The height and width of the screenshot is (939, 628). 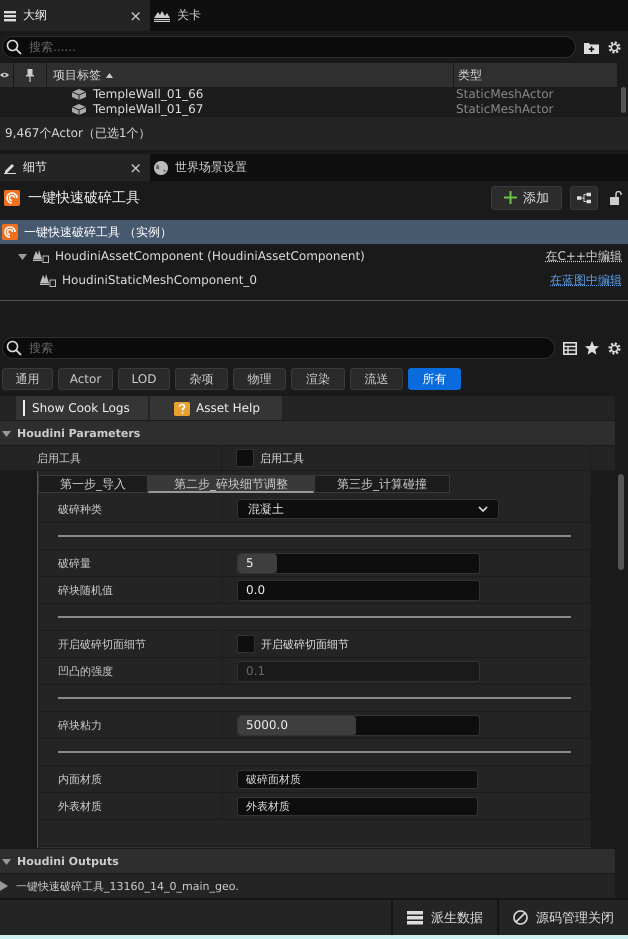 I want to click on filter-tab: 所有, so click(x=434, y=379).